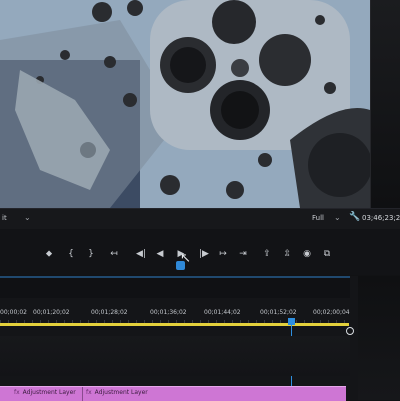 The height and width of the screenshot is (401, 400). What do you see at coordinates (114, 254) in the screenshot?
I see `go-to-in-button: ↤` at bounding box center [114, 254].